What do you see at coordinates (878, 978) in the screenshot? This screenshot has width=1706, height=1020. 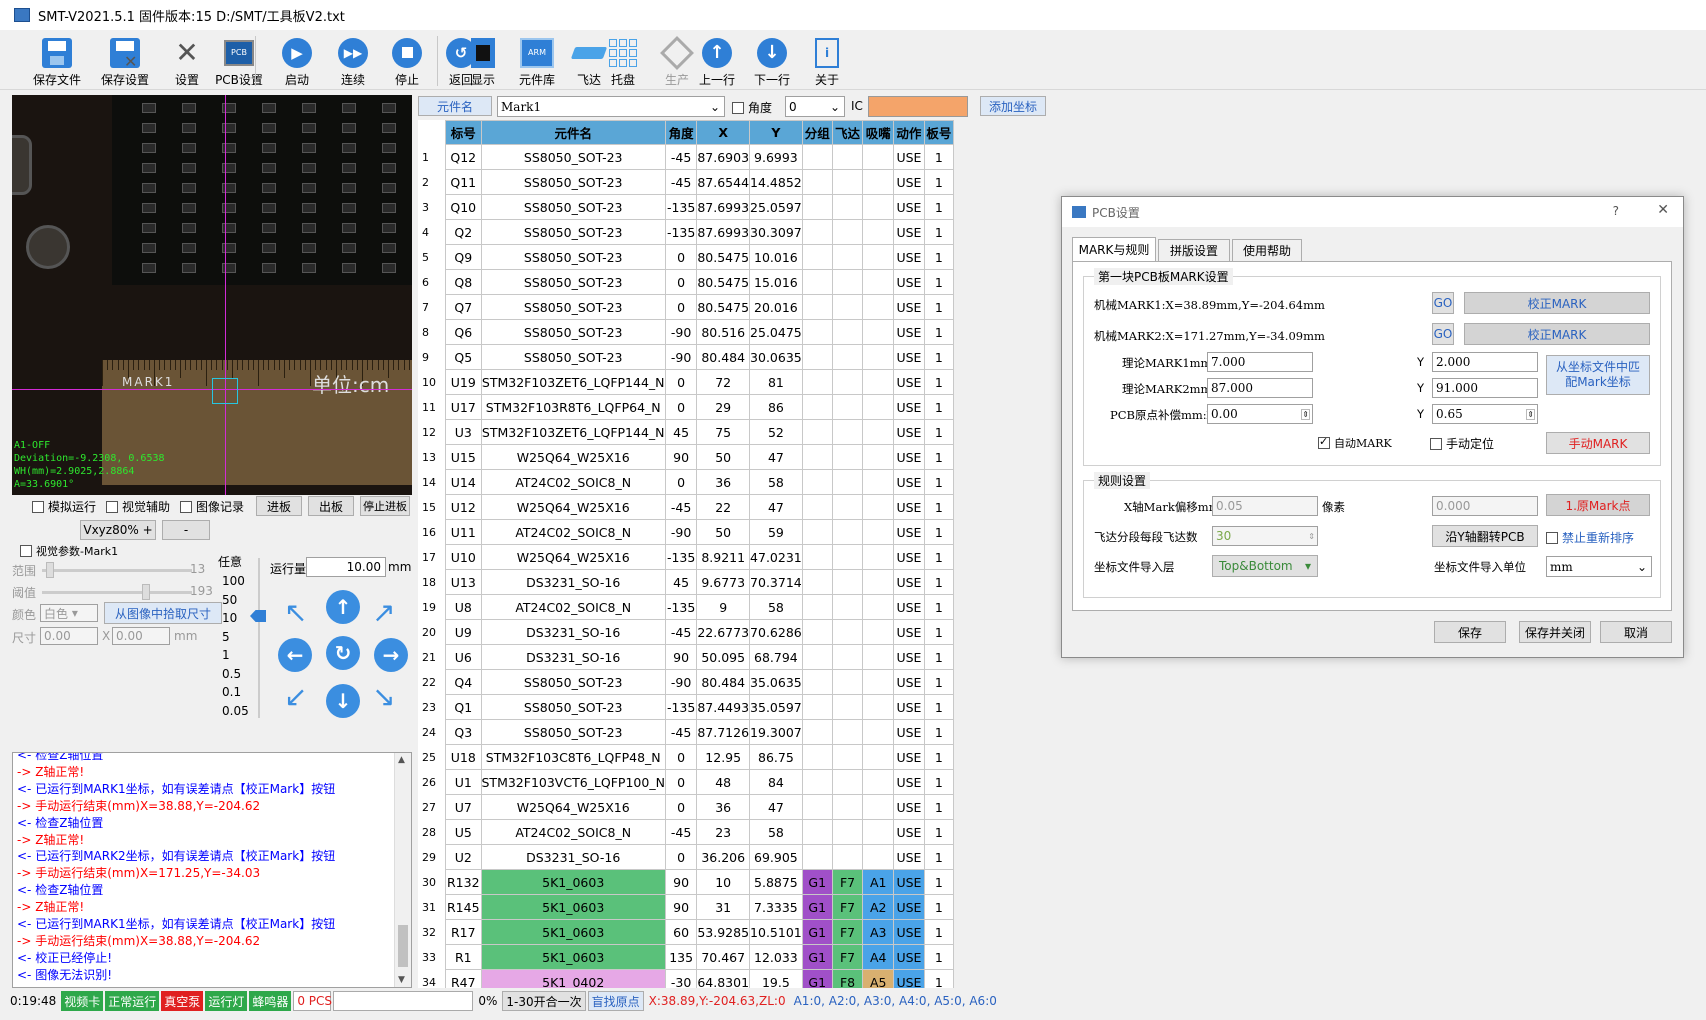 I see `table-cell: A5` at bounding box center [878, 978].